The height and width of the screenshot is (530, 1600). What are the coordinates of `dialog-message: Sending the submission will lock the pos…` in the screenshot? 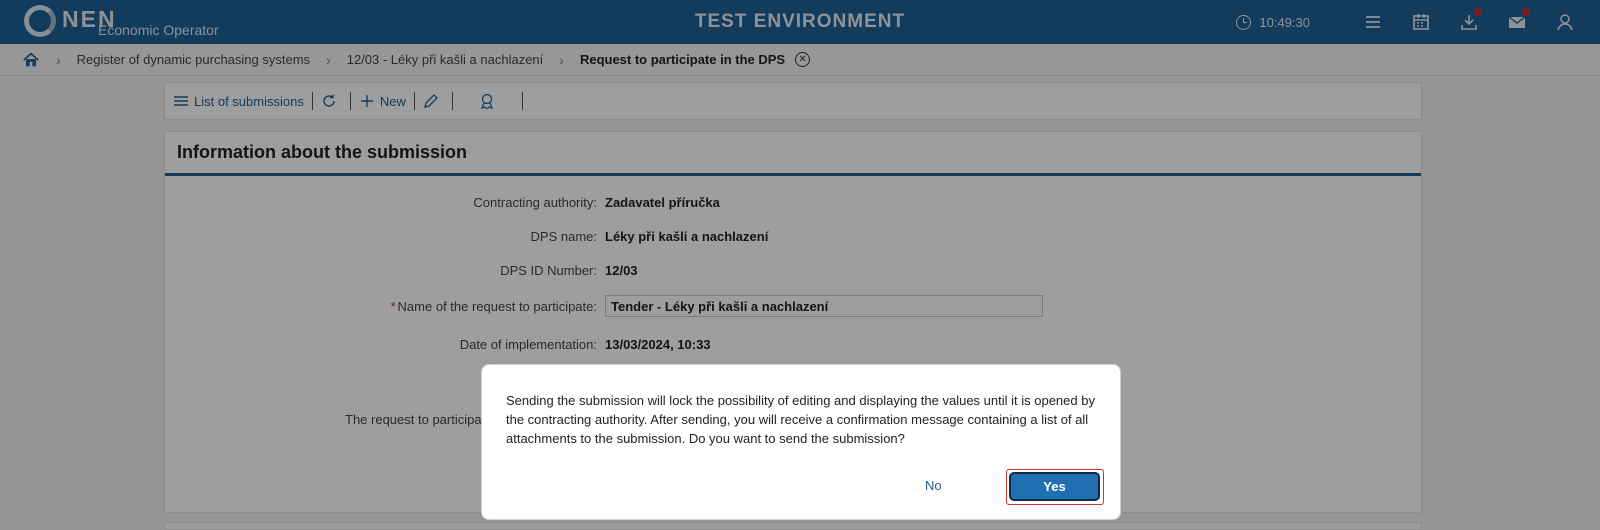 It's located at (800, 419).